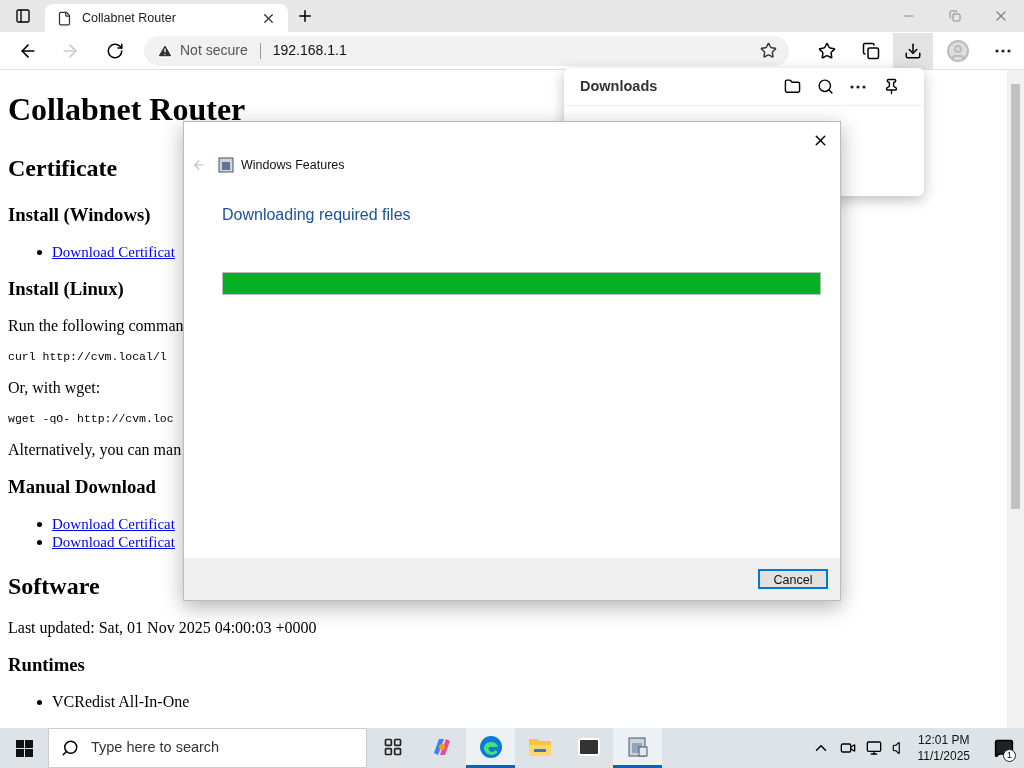 Image resolution: width=1024 pixels, height=768 pixels. What do you see at coordinates (64, 18) in the screenshot?
I see `page-icon` at bounding box center [64, 18].